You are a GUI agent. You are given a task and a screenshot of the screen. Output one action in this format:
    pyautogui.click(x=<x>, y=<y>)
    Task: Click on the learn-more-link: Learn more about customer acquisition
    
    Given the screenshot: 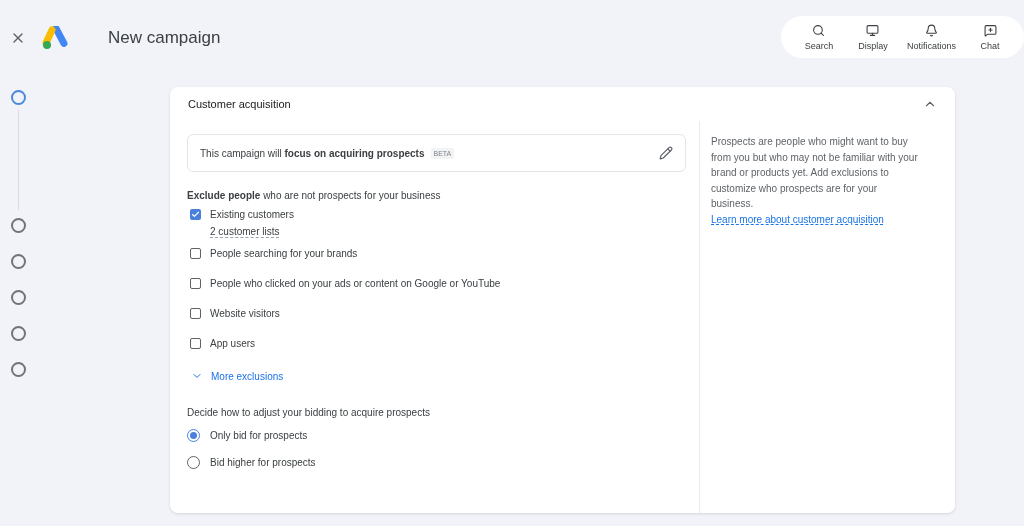 What is the action you would take?
    pyautogui.click(x=797, y=219)
    